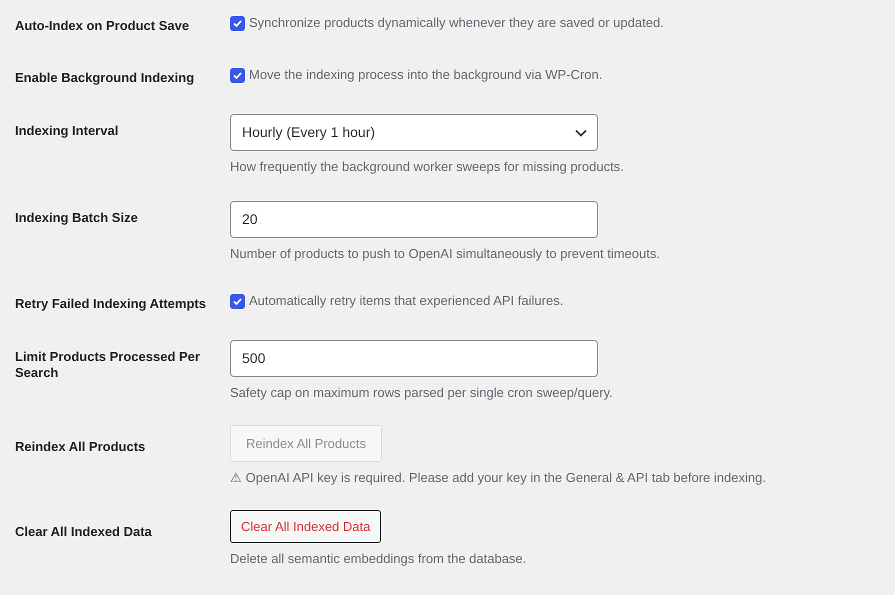 Image resolution: width=895 pixels, height=595 pixels. I want to click on chevron-down-icon, so click(581, 132).